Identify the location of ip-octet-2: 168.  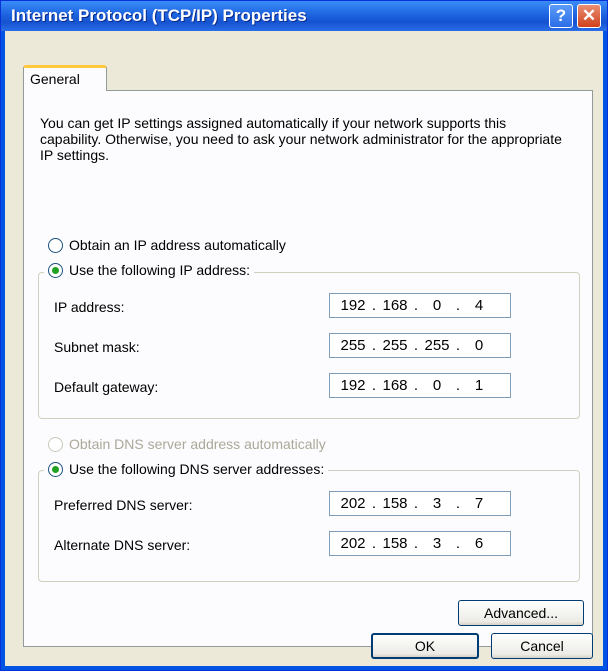
(395, 305).